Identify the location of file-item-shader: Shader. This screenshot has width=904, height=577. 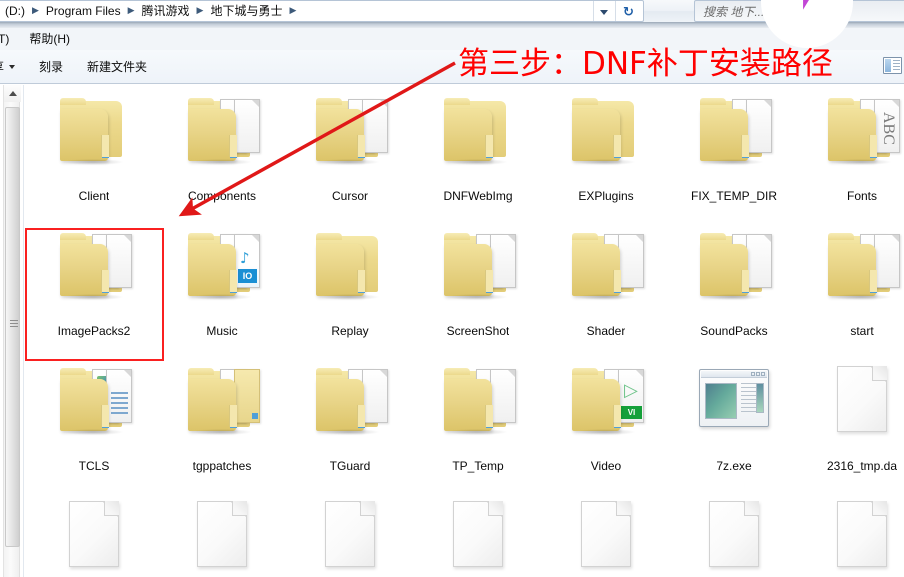
(606, 281).